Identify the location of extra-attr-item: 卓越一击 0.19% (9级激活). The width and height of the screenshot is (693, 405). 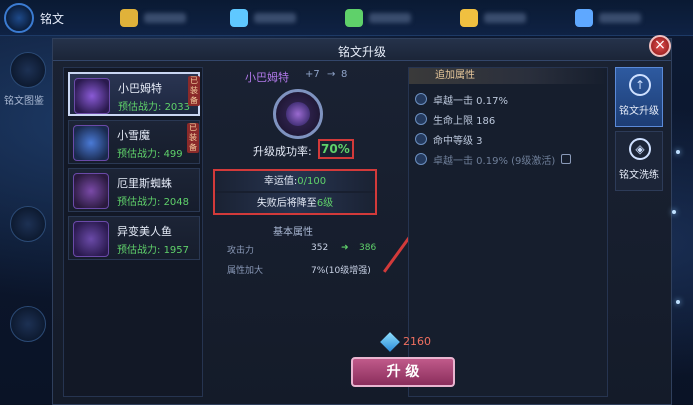
(493, 159).